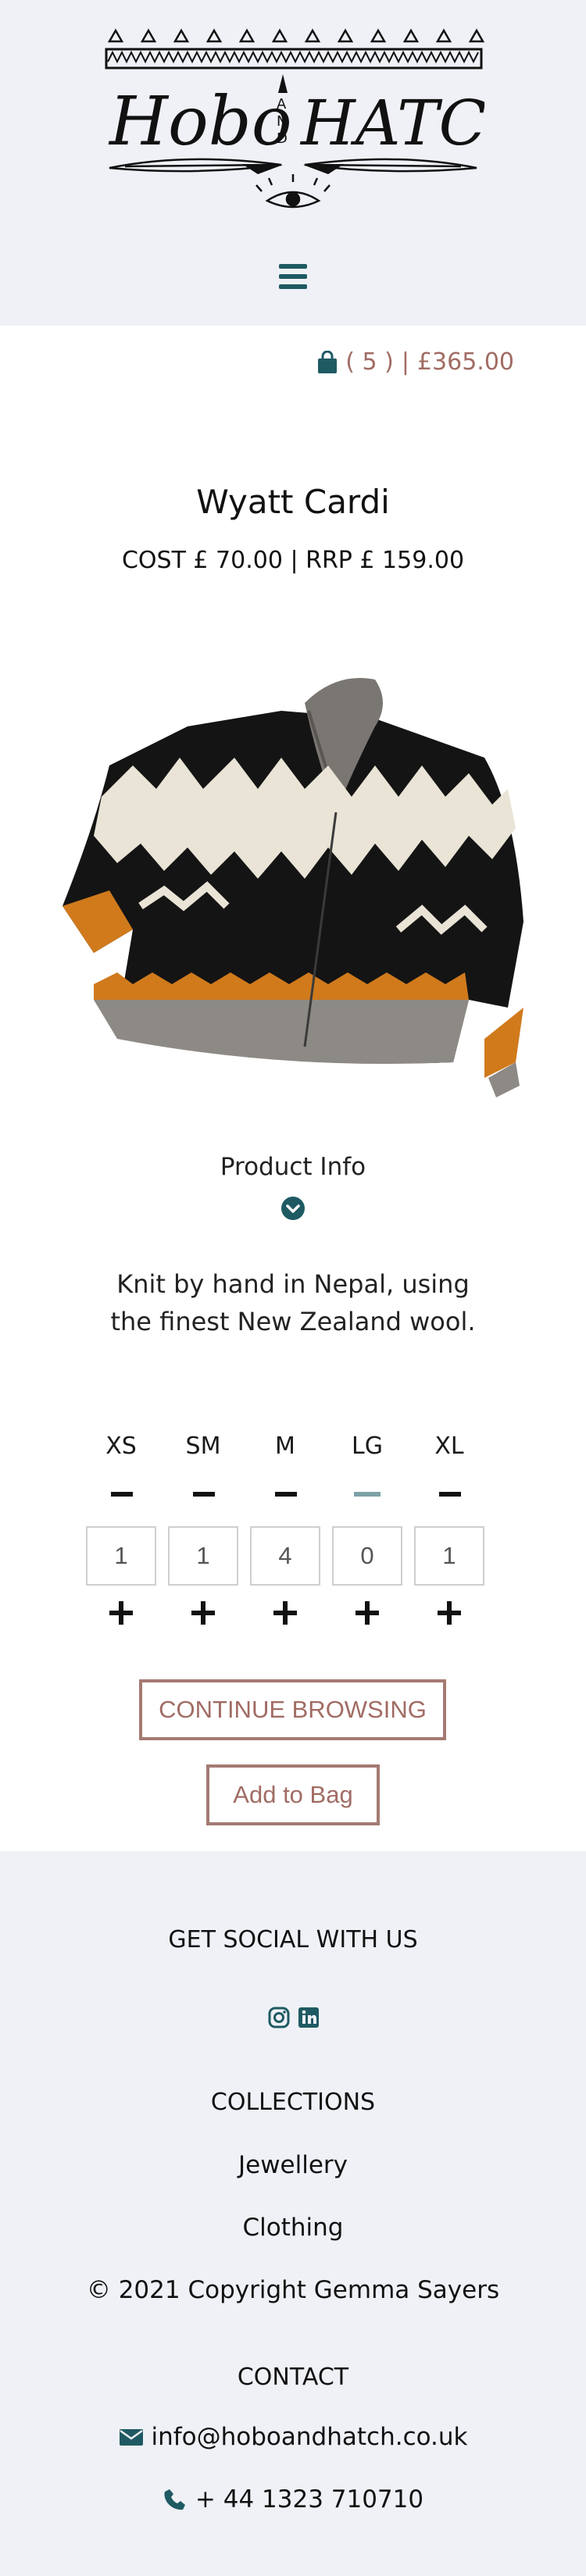 The image size is (586, 2576). What do you see at coordinates (293, 2102) in the screenshot?
I see `collections-heading: COLLECTIONS` at bounding box center [293, 2102].